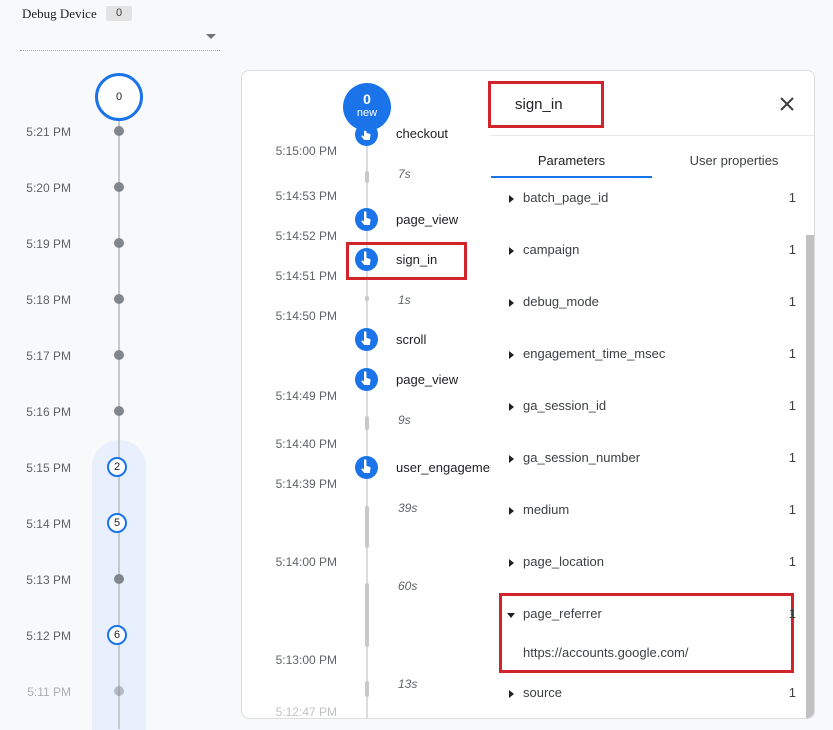 The width and height of the screenshot is (833, 730). I want to click on page-referrer-highlight-box, so click(646, 633).